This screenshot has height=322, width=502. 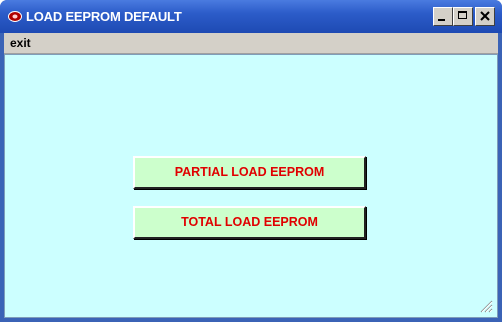 I want to click on title-bar: LOAD EEPROM DEFAULT, so click(x=251, y=16).